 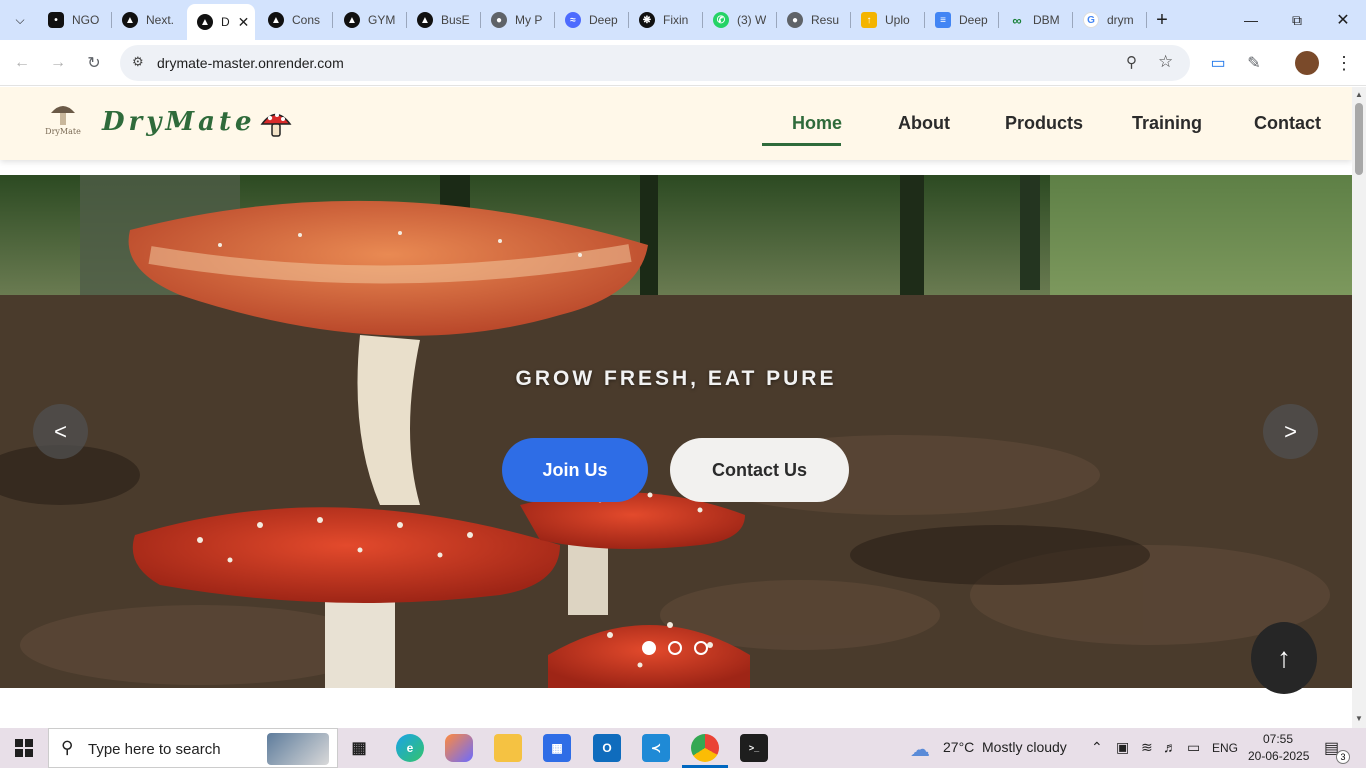 I want to click on tab-title: My P, so click(x=529, y=20).